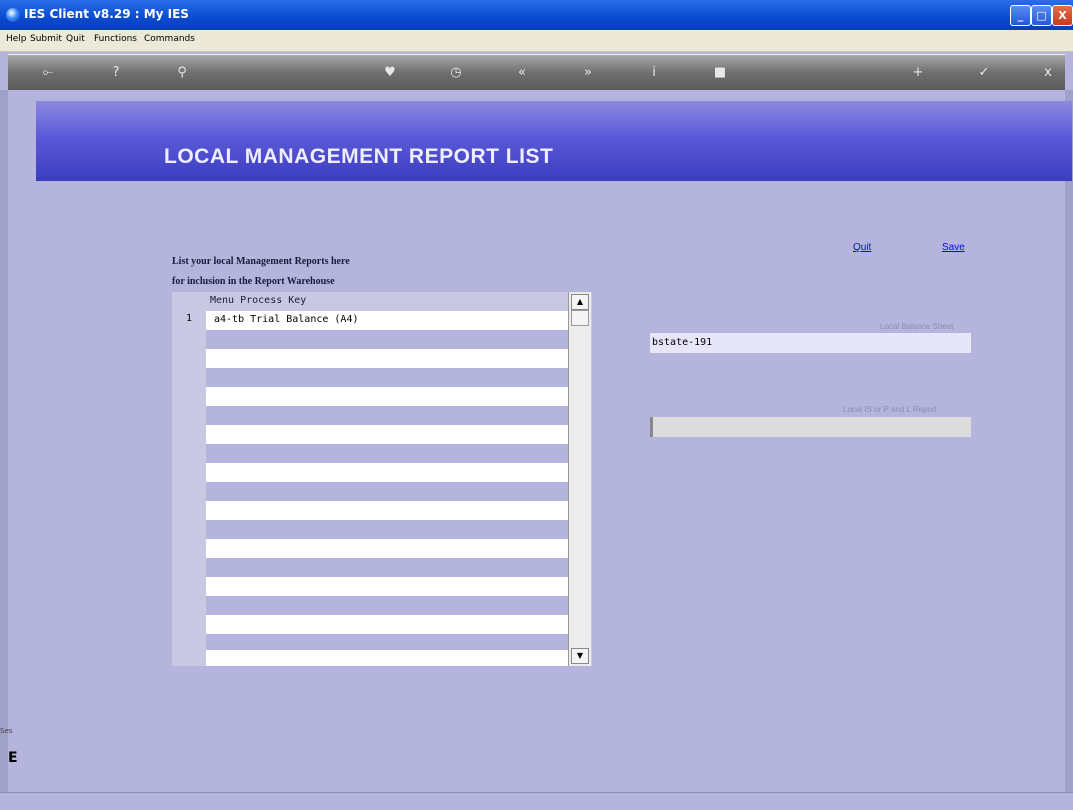 The width and height of the screenshot is (1073, 810). What do you see at coordinates (588, 73) in the screenshot?
I see `forward-icon: »` at bounding box center [588, 73].